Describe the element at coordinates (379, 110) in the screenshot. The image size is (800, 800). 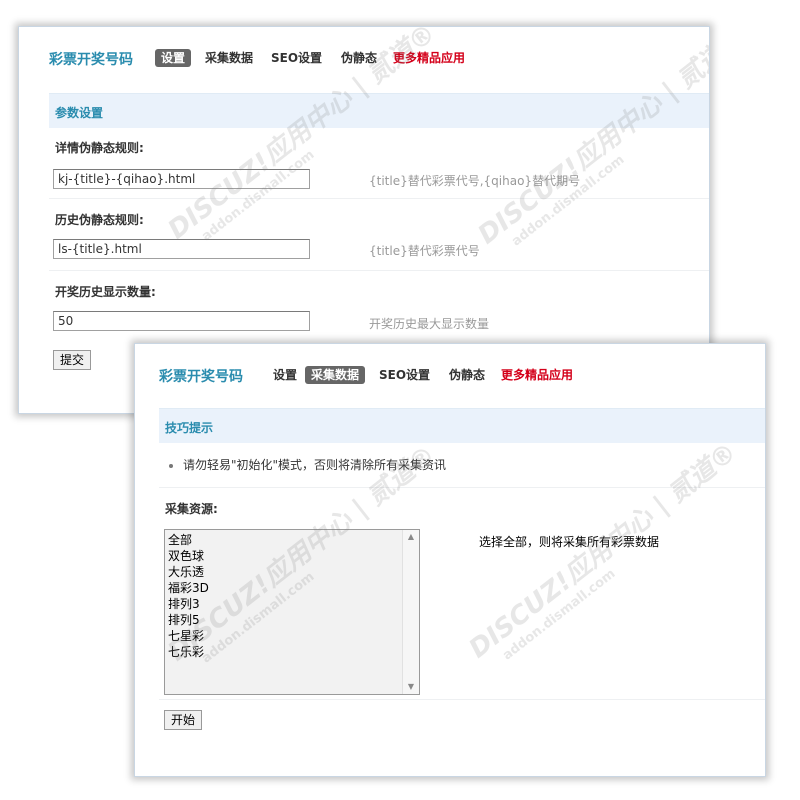
I see `section-header: 参数设置` at that location.